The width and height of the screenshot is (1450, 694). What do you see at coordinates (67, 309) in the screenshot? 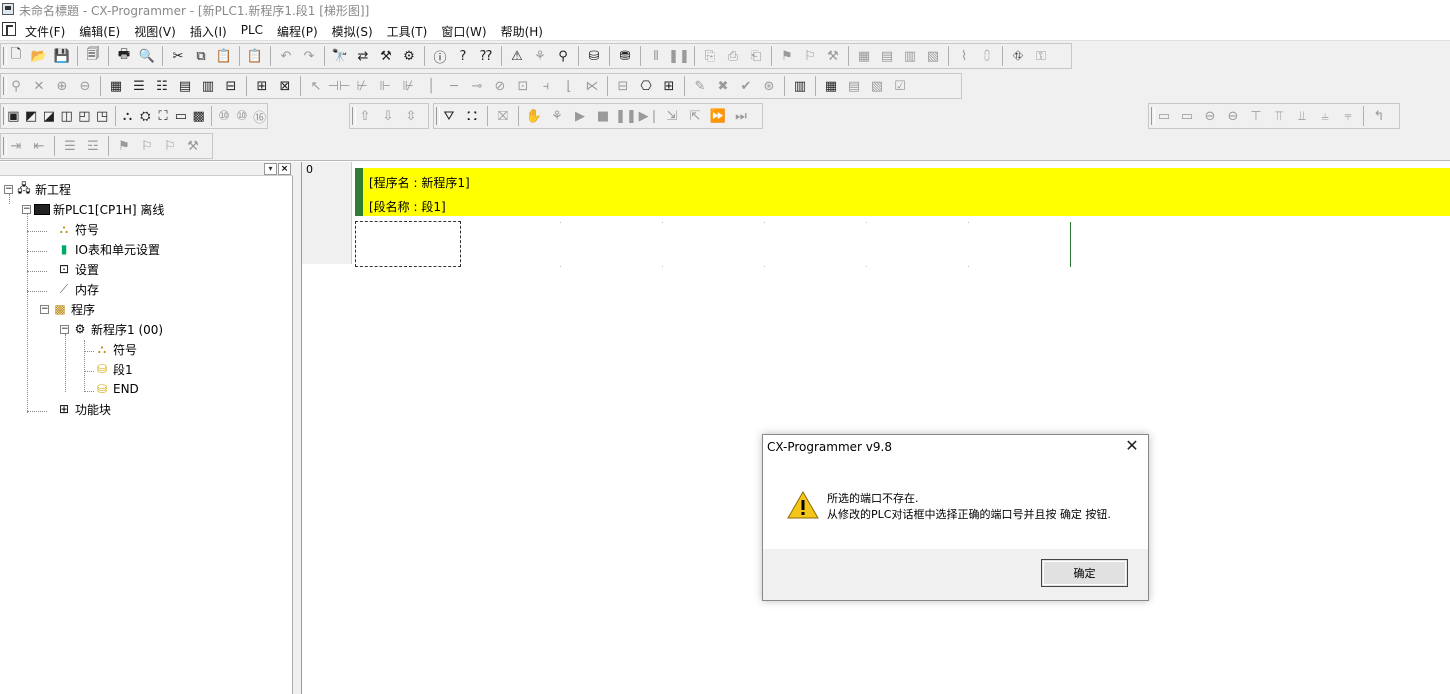
I see `tree-node-programs: − ▩ 程序` at bounding box center [67, 309].